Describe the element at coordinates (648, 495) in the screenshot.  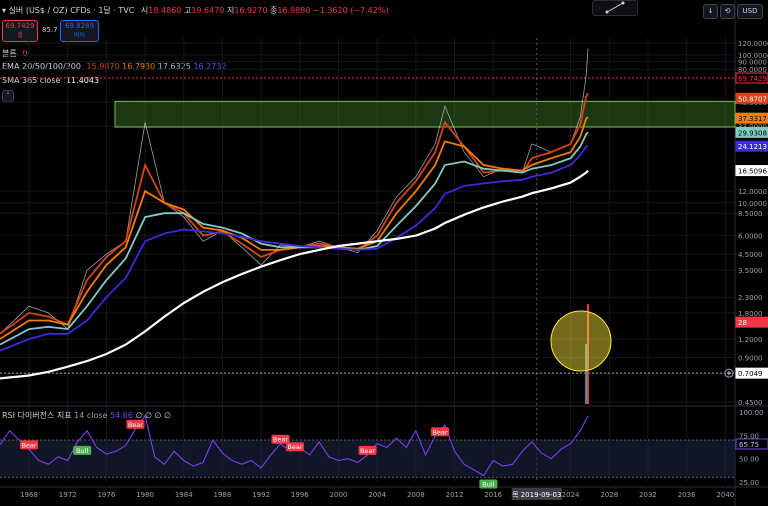
I see `time-tick-label: 2032` at that location.